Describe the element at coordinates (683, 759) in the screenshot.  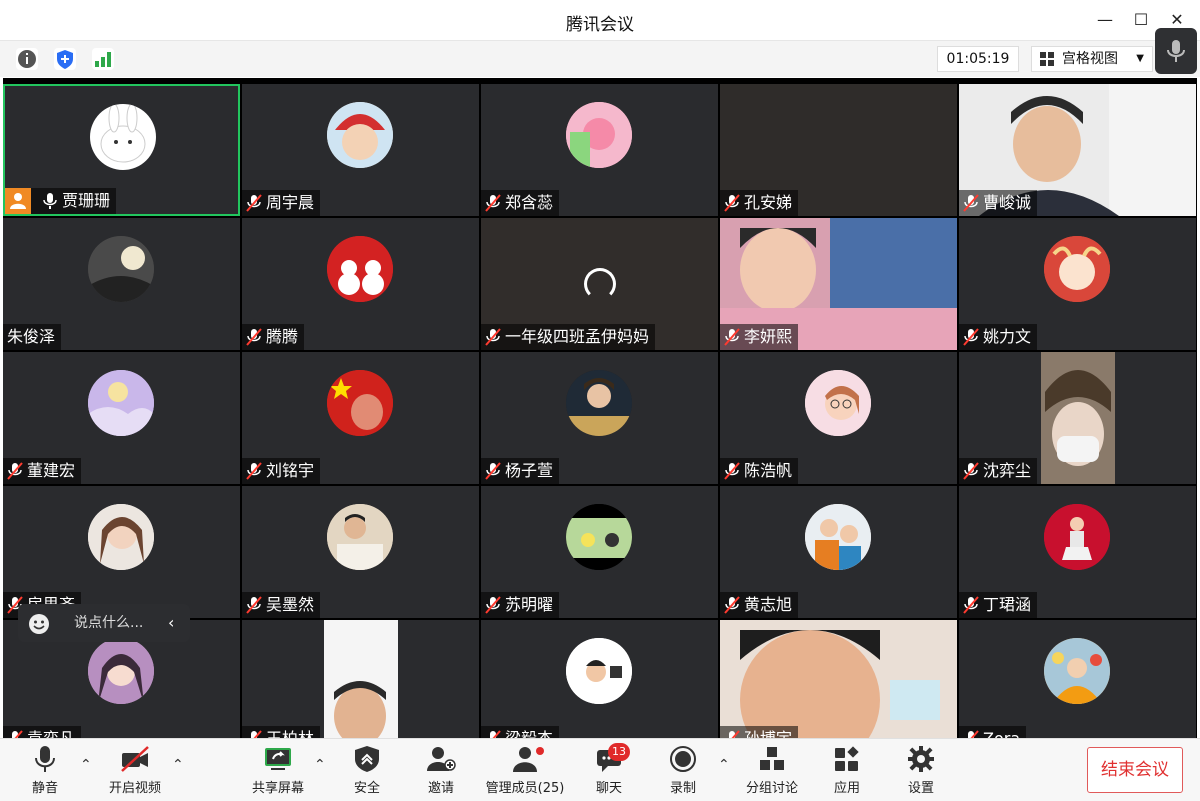
I see `record-icon` at that location.